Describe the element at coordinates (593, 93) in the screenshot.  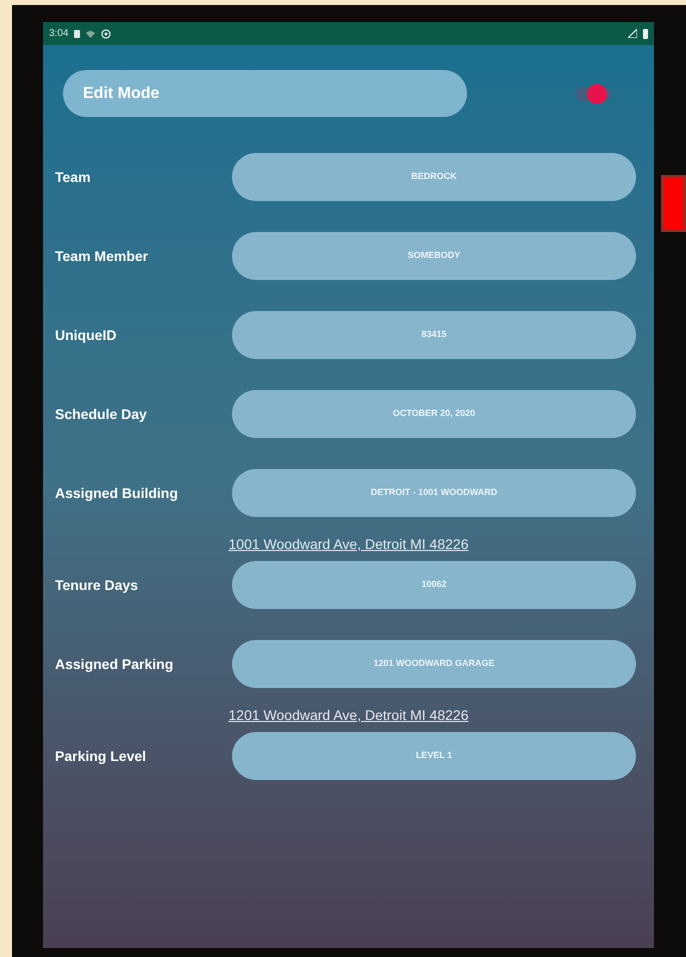
I see `edit-mode-toggle` at that location.